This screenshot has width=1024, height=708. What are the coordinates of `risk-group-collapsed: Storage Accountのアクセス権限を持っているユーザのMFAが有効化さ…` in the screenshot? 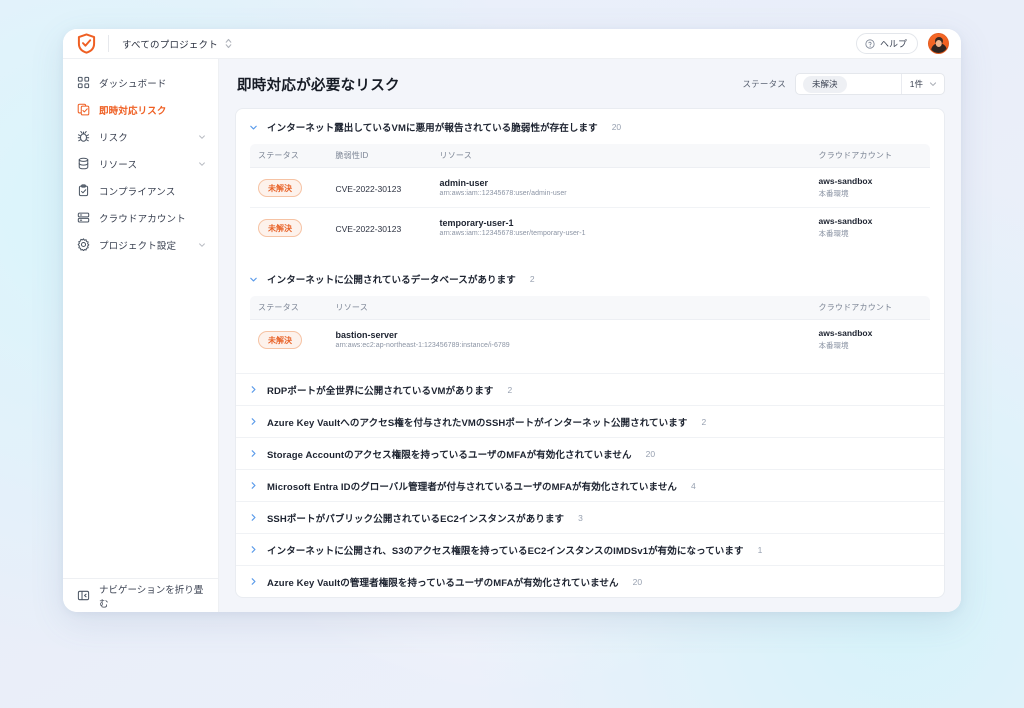 It's located at (590, 453).